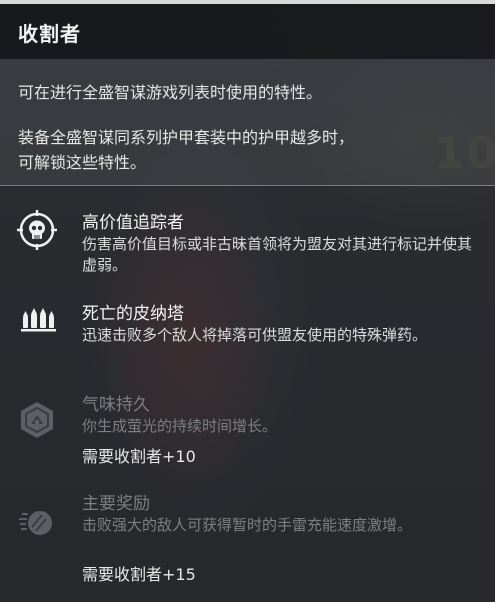 The width and height of the screenshot is (495, 602). I want to click on perk-name: 气味持久, so click(116, 405).